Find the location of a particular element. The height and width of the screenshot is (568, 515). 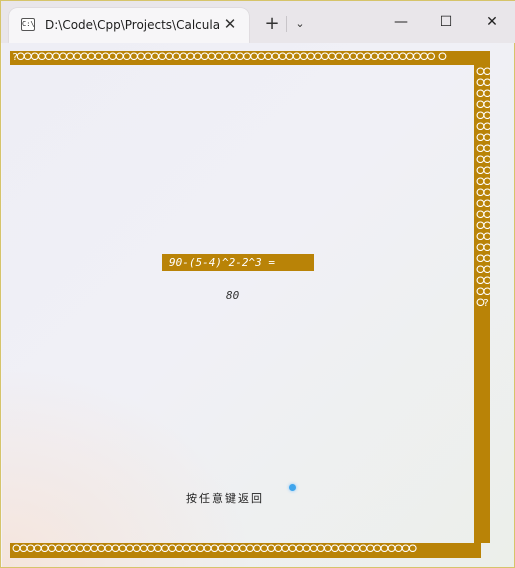

close-tab-icon: ✕ is located at coordinates (230, 24).